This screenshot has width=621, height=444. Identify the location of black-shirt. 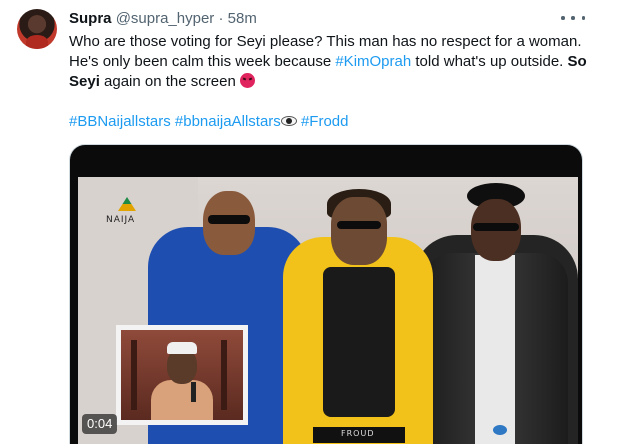
(359, 342).